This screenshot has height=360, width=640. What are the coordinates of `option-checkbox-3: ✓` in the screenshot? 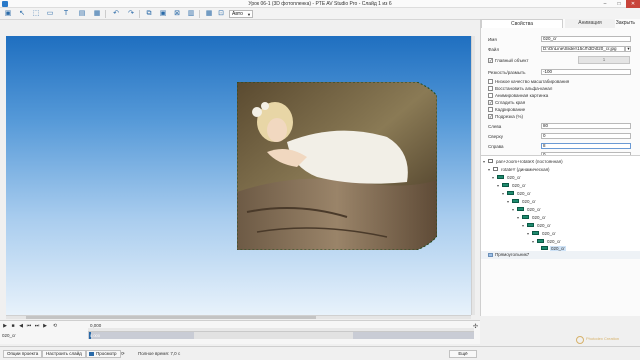 It's located at (490, 102).